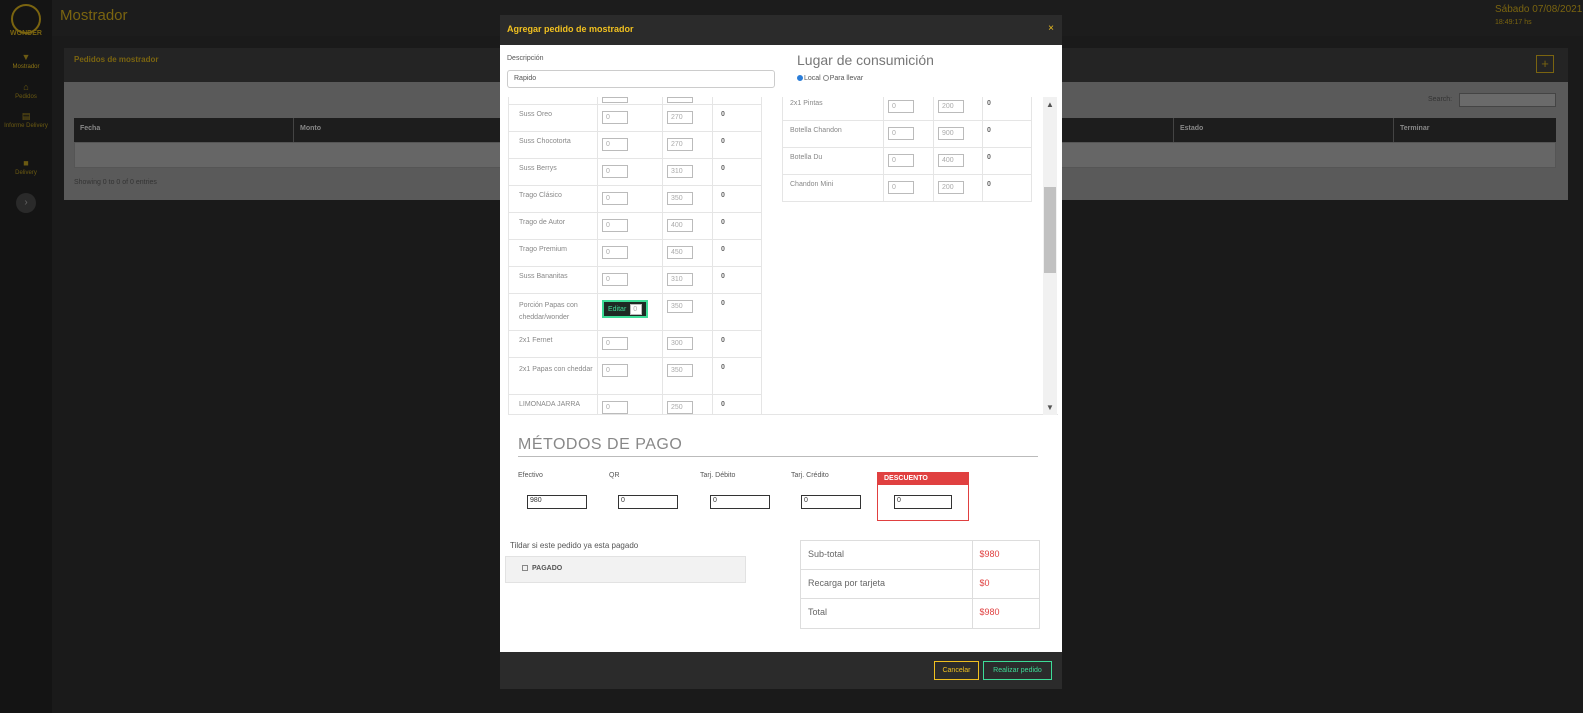 This screenshot has width=1583, height=713. Describe the element at coordinates (825, 78) in the screenshot. I see `radio-para-llevar` at that location.